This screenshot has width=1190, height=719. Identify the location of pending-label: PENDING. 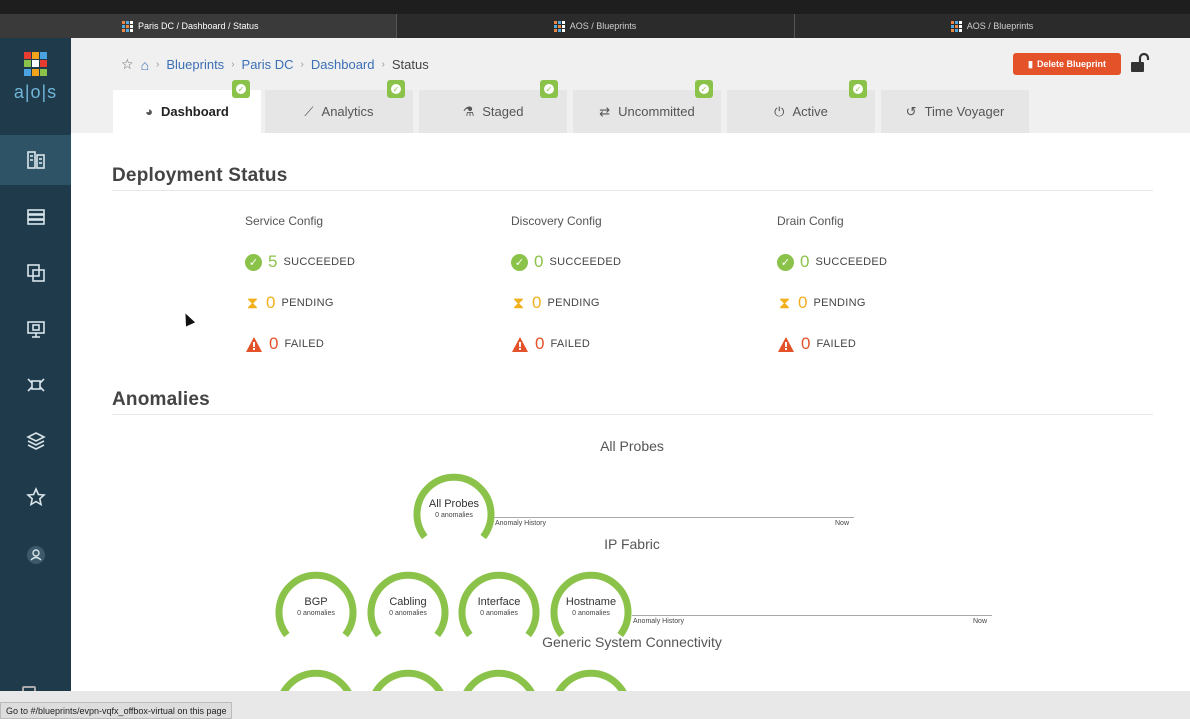
(307, 303).